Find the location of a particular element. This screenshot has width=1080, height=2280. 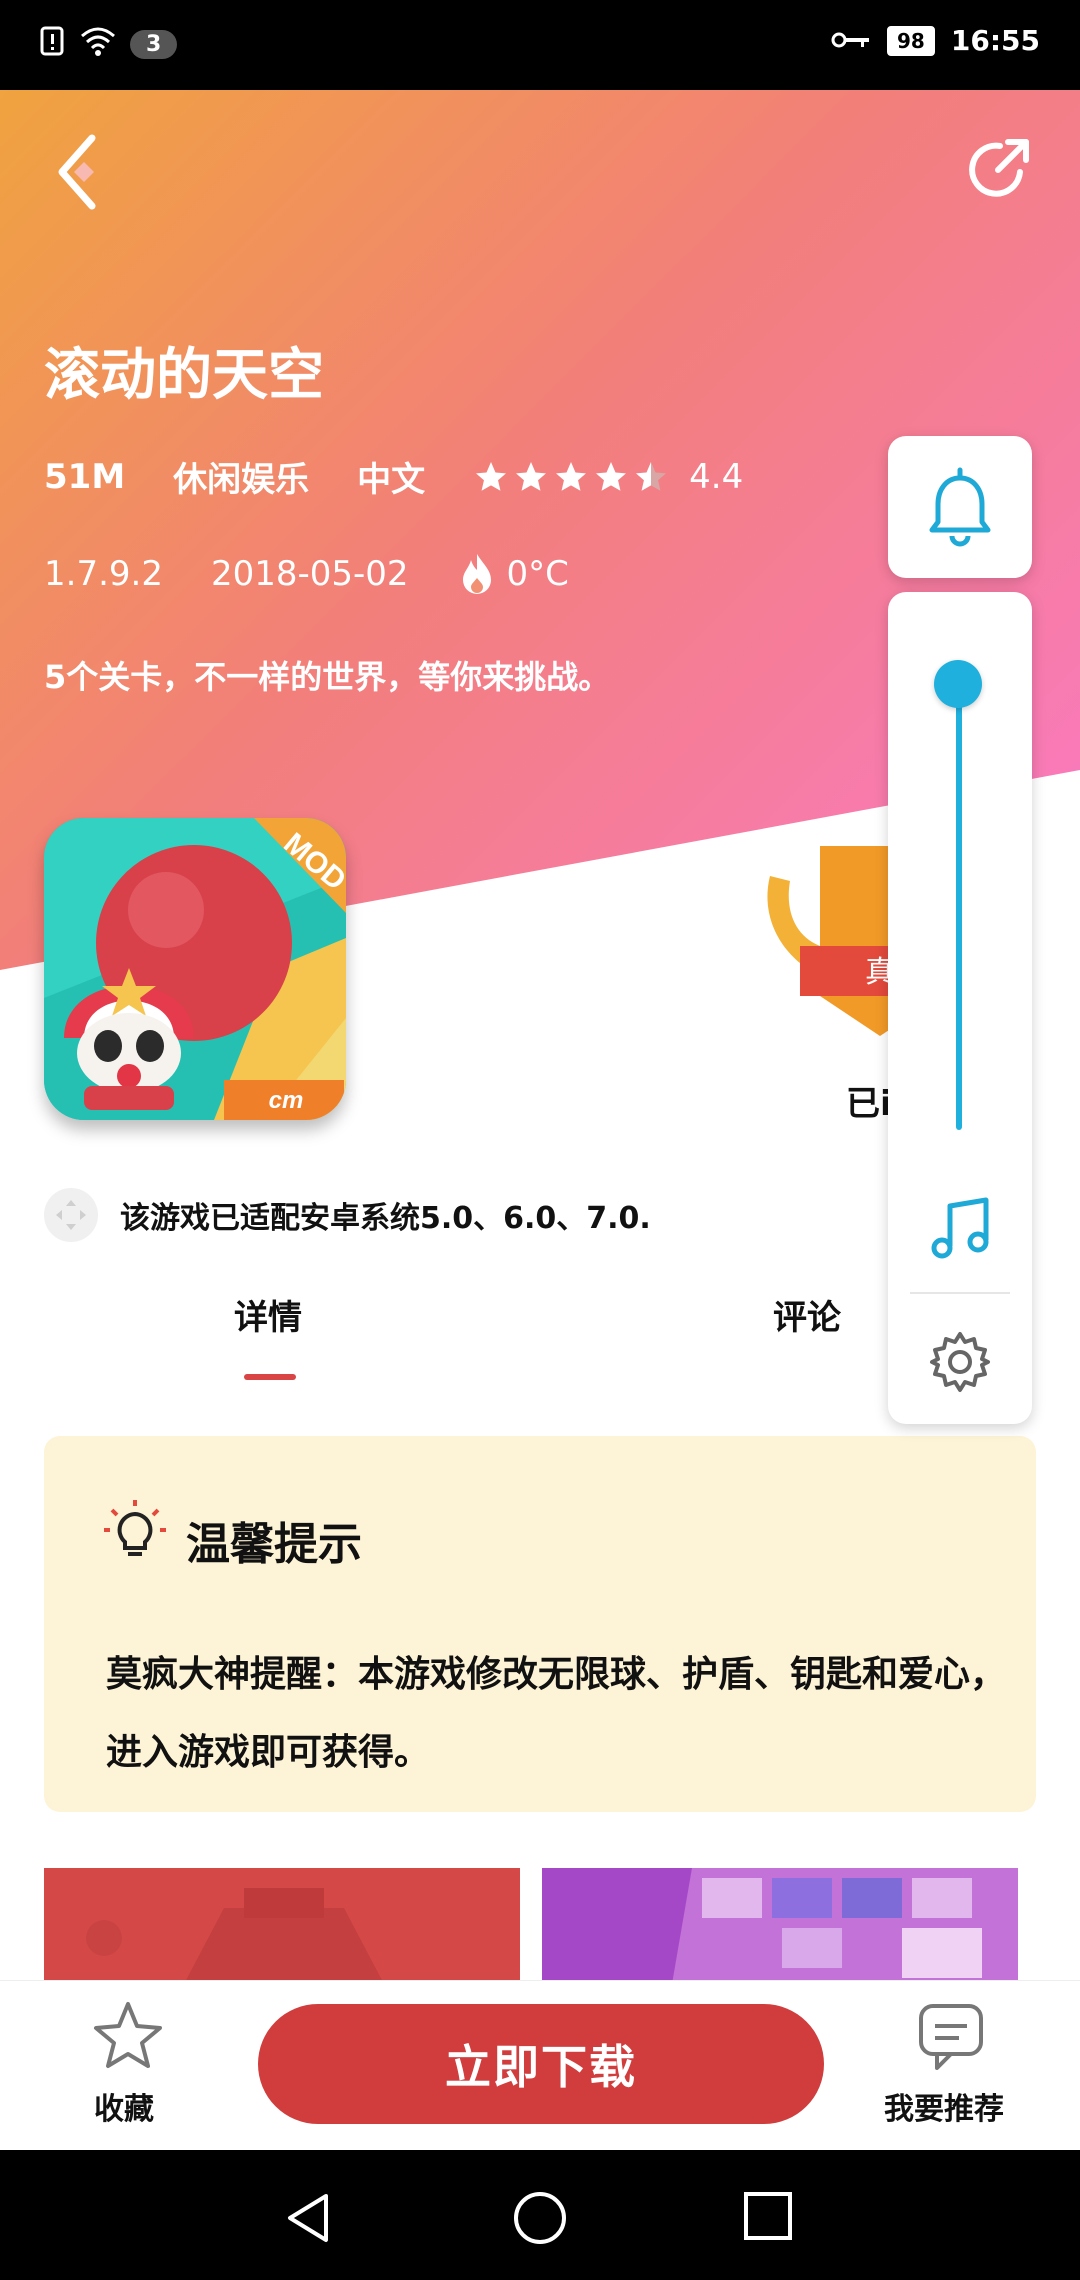

gear-icon is located at coordinates (960, 1362).